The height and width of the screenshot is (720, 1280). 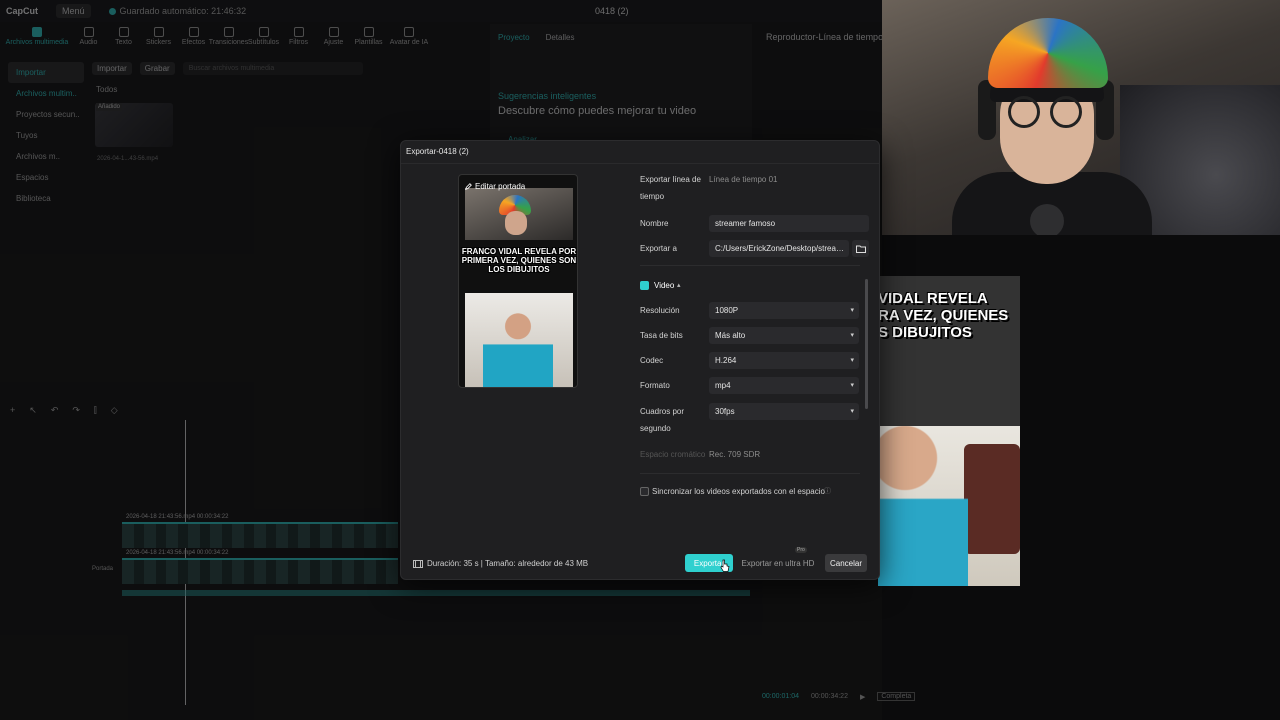 I want to click on cover-face, so click(x=516, y=223).